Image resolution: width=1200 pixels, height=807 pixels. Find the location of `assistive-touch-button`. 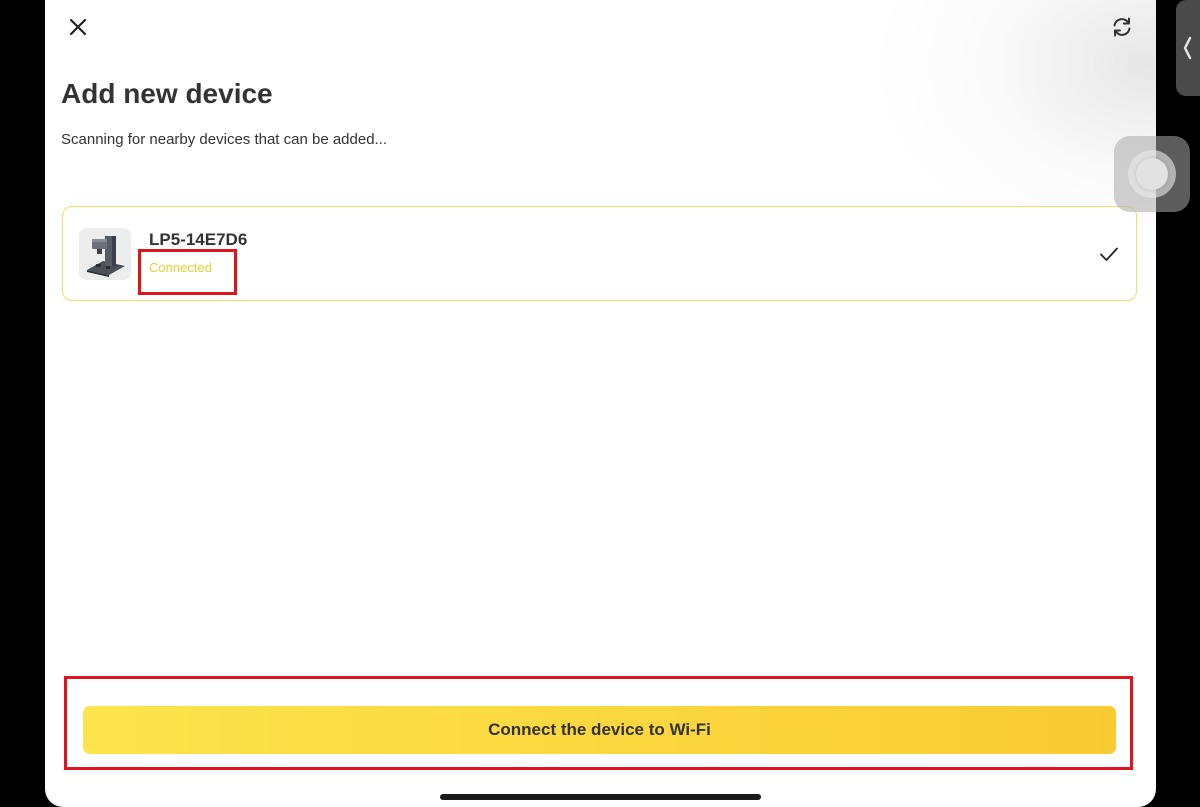

assistive-touch-button is located at coordinates (1152, 174).